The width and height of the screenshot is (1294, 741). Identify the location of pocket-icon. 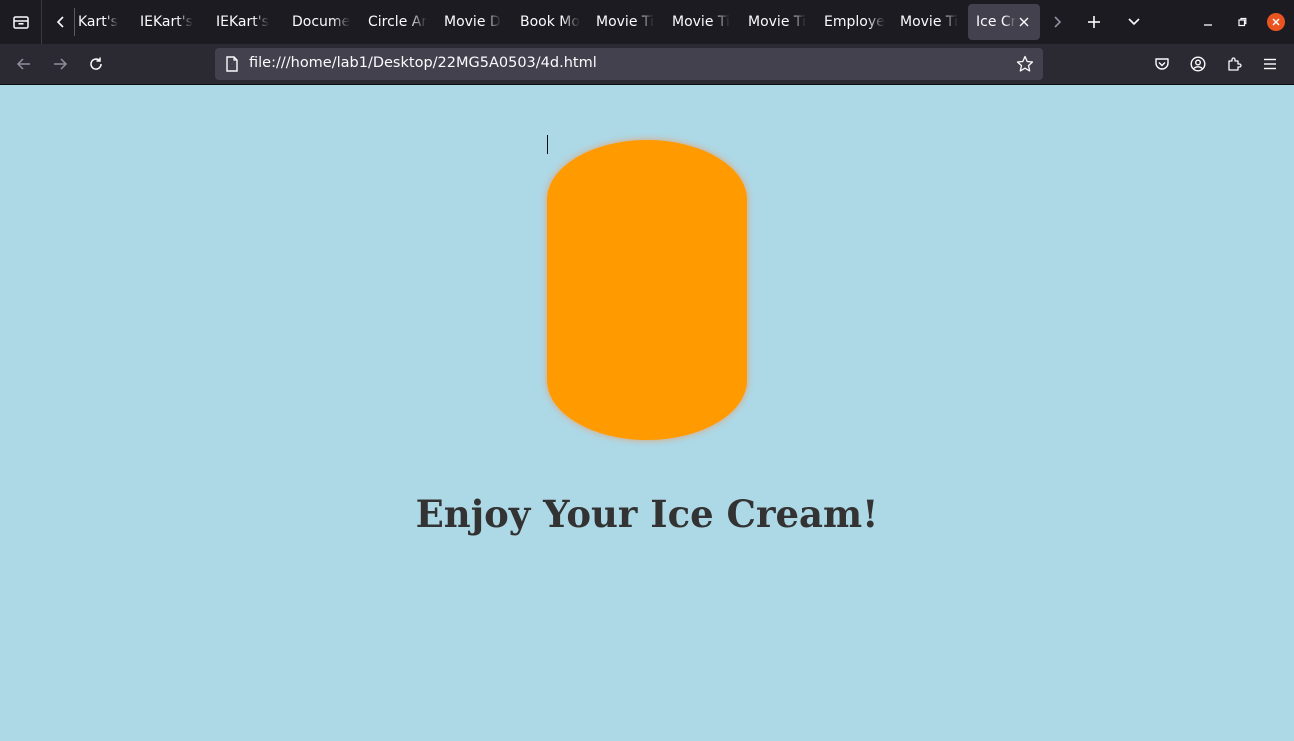
(1162, 64).